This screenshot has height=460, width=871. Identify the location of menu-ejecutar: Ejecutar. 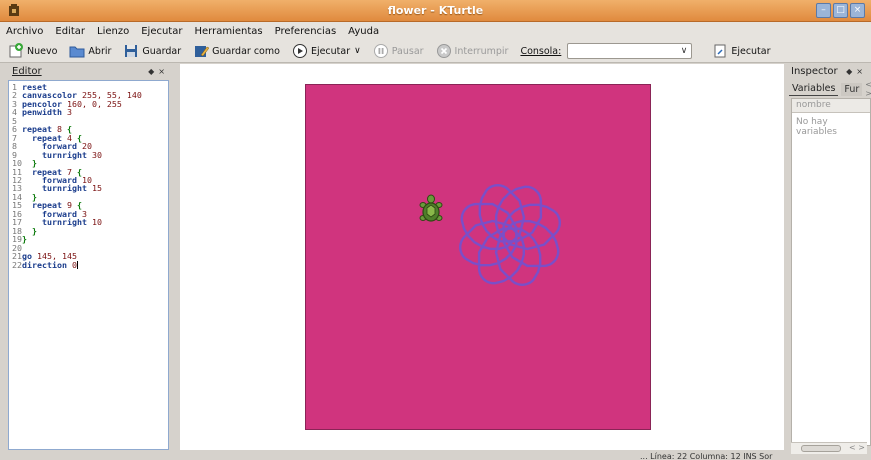
(161, 31).